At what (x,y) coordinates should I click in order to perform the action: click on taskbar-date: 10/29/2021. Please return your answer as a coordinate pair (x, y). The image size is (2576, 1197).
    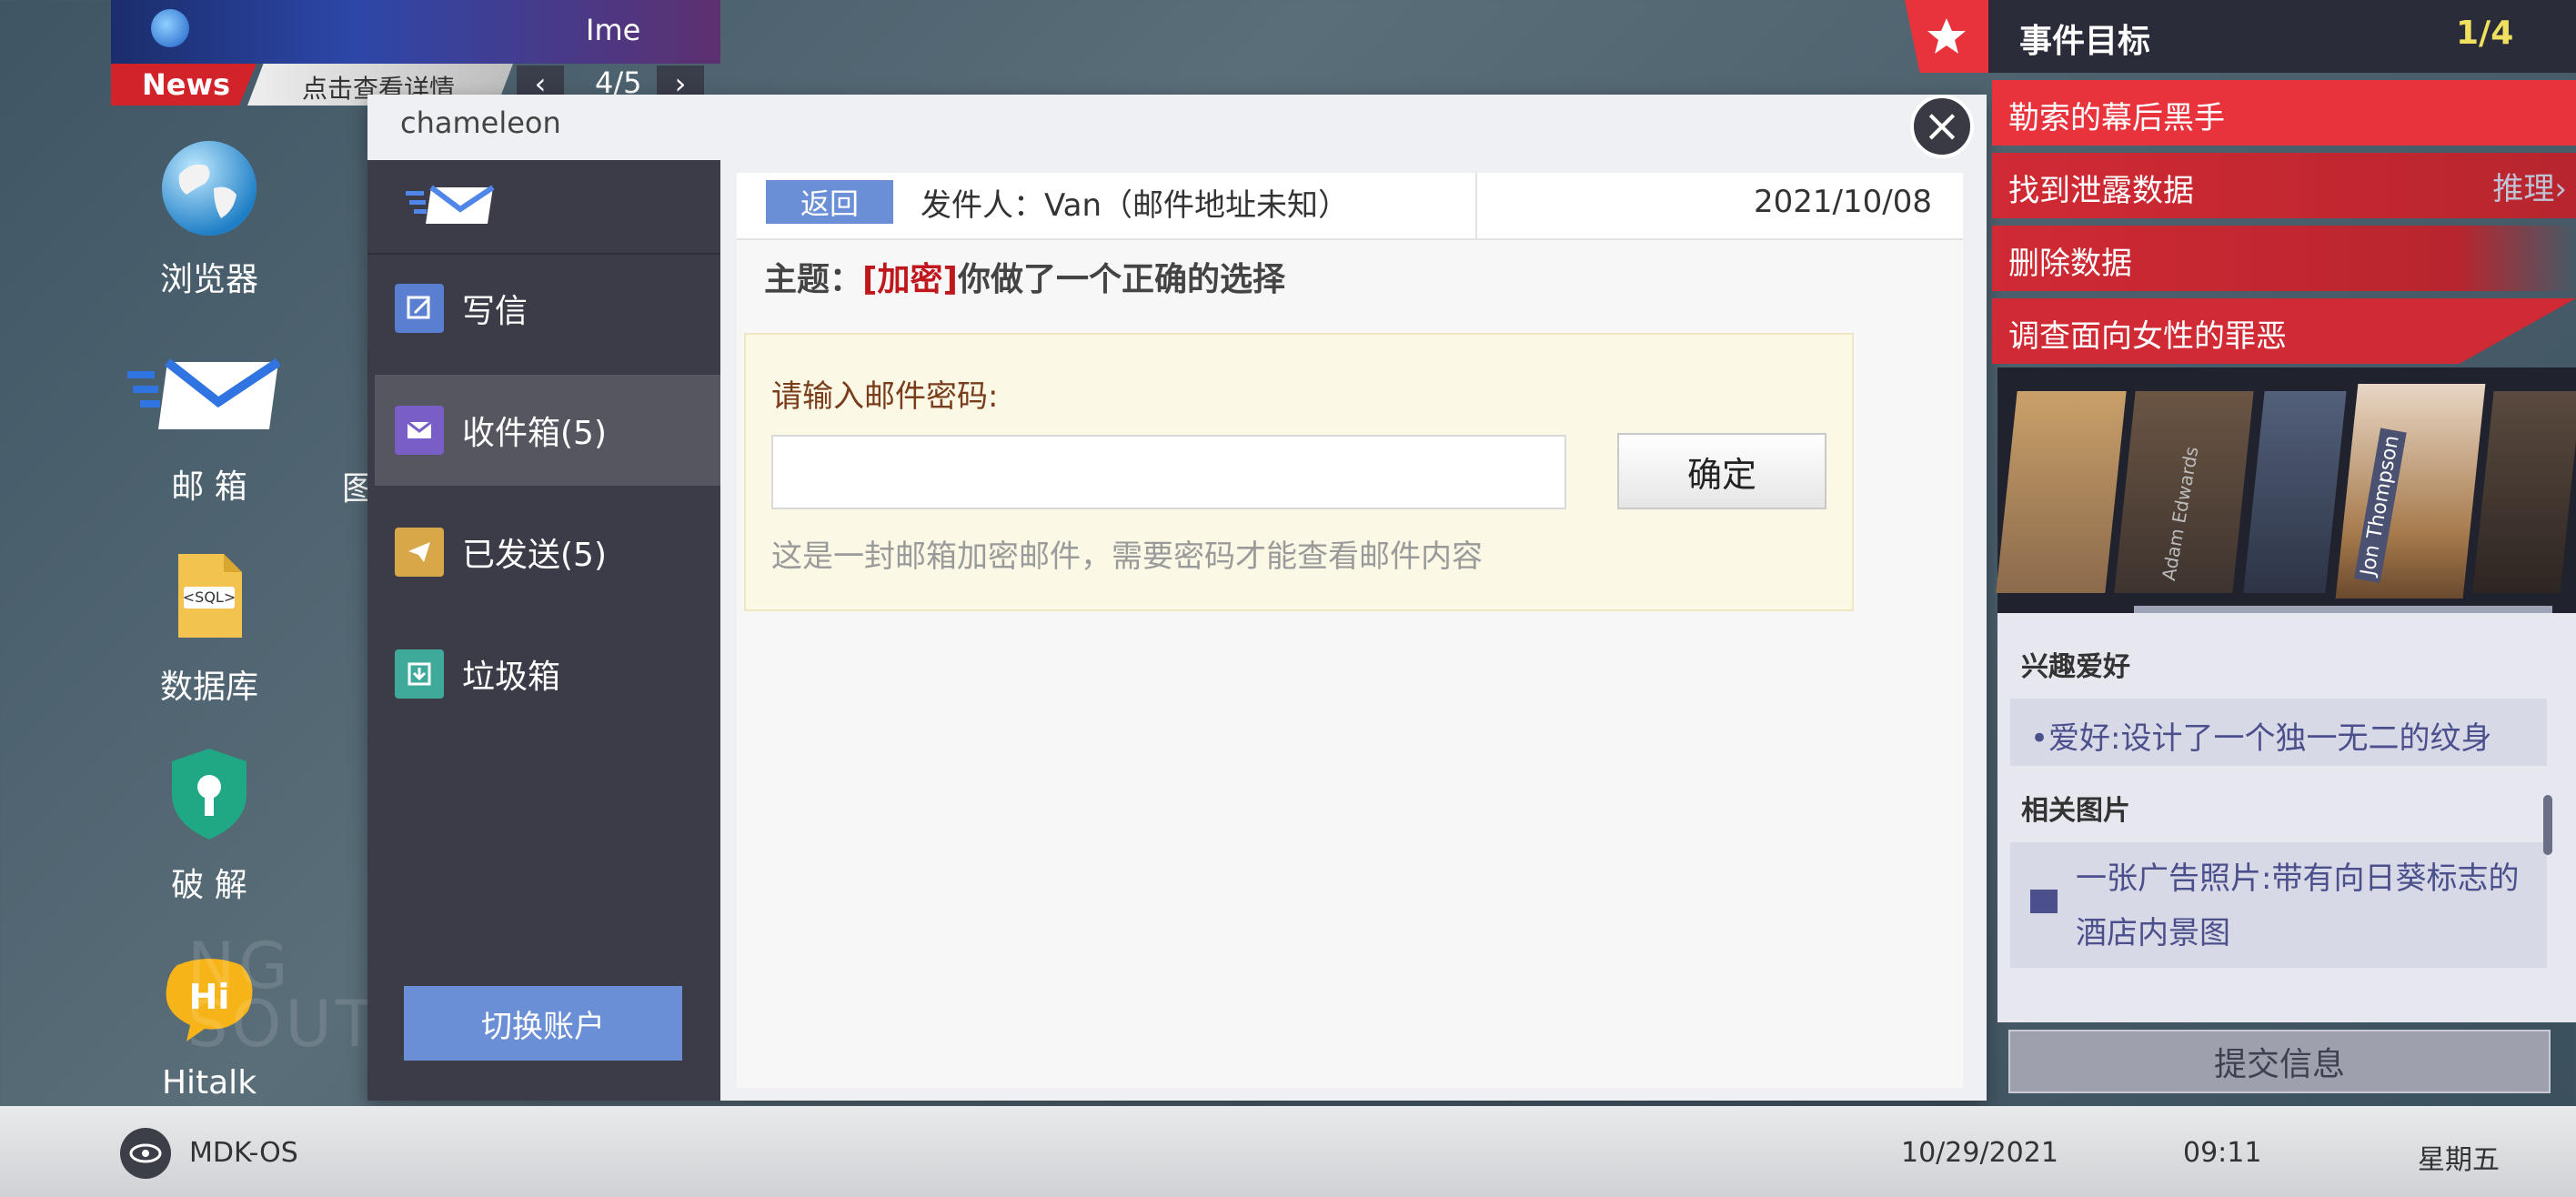
    Looking at the image, I should click on (1979, 1153).